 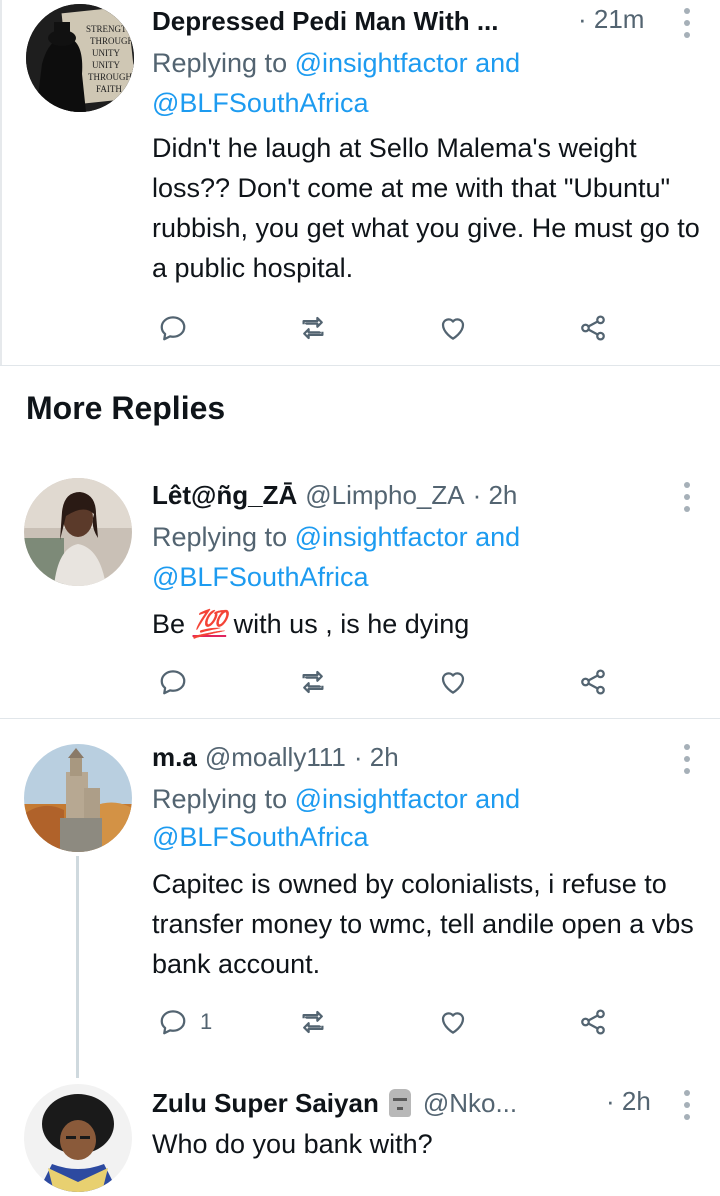 I want to click on user-handle: @moally111, so click(x=275, y=757).